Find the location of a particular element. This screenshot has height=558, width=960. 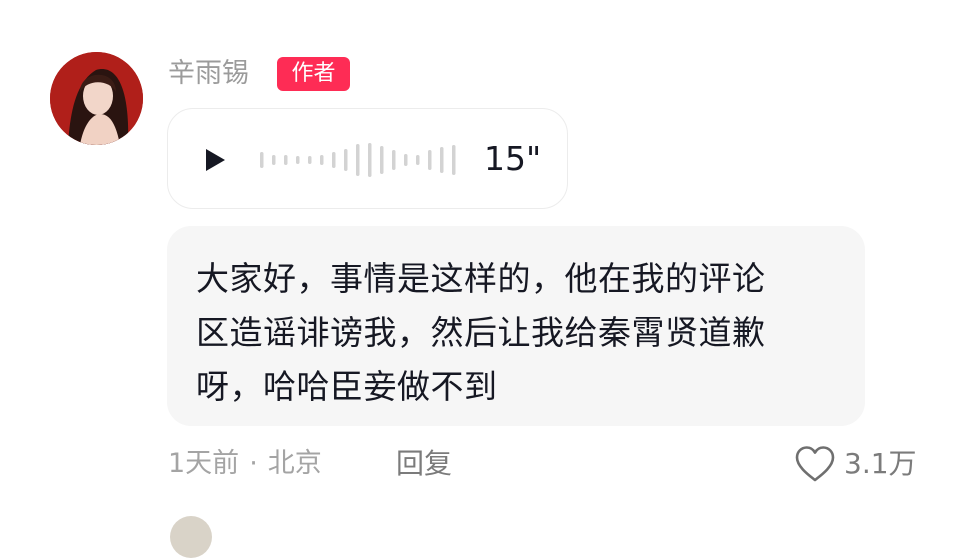

like-button: 3.1万 is located at coordinates (855, 464).